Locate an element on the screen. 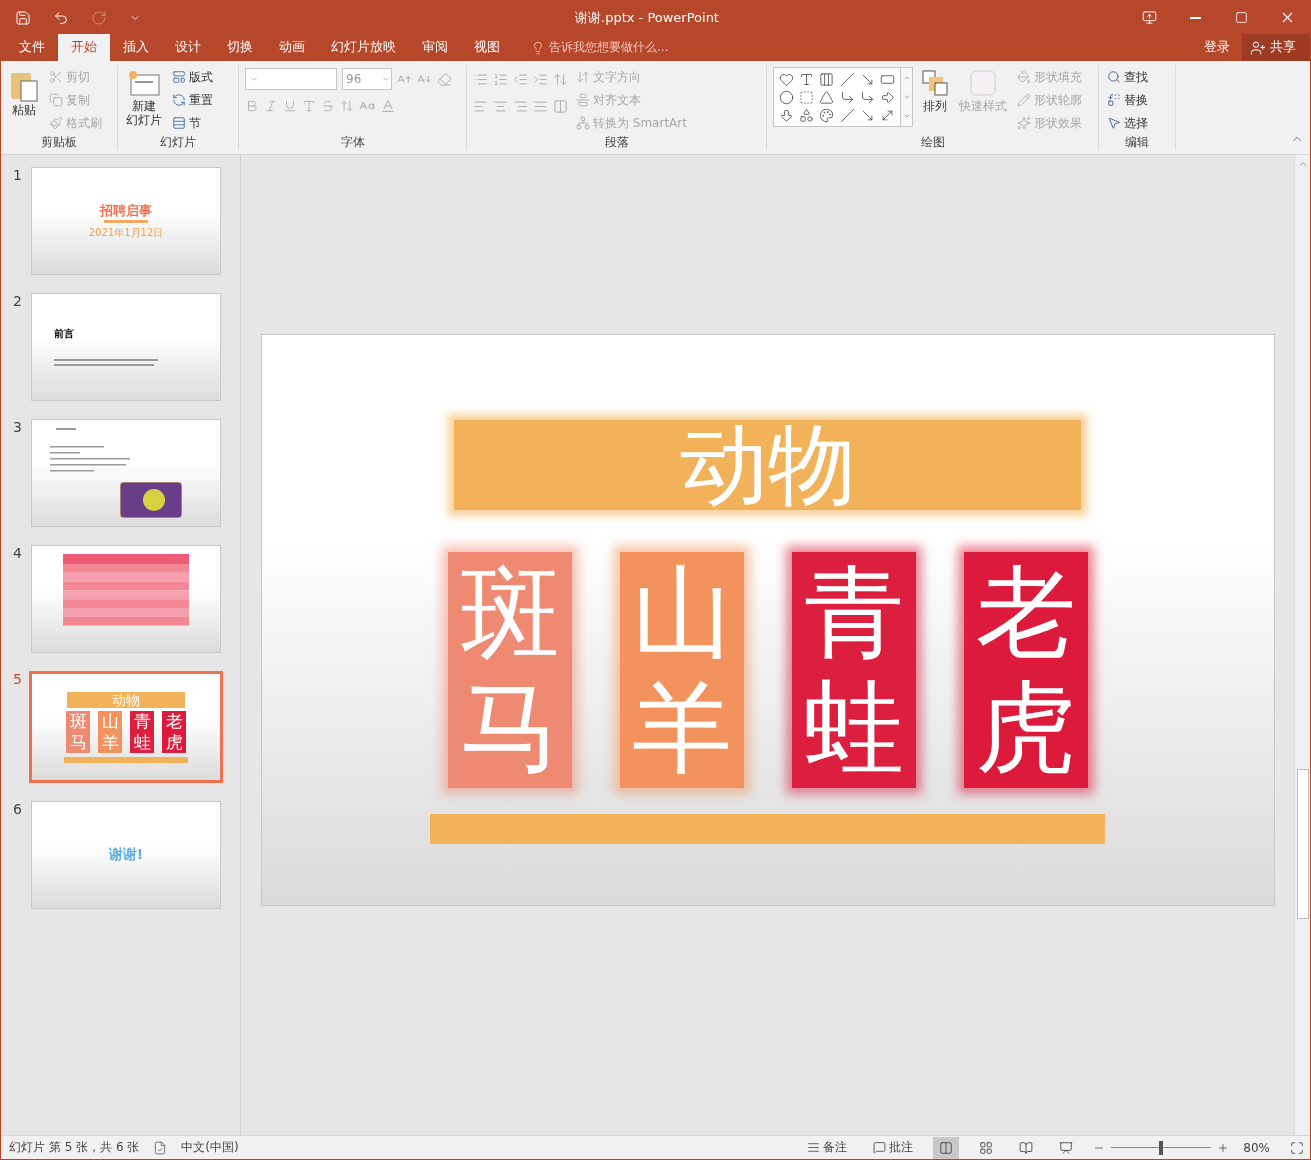 This screenshot has width=1311, height=1160. language-label: 中文(中国) is located at coordinates (210, 1147).